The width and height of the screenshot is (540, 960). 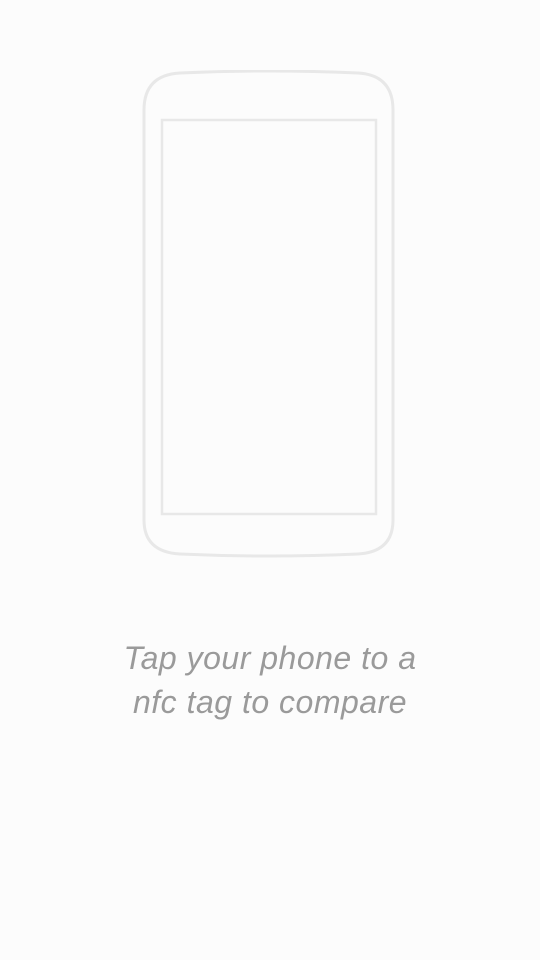 What do you see at coordinates (270, 680) in the screenshot?
I see `nfc-instruction-text: Tap your phone to a nfc tag to compare` at bounding box center [270, 680].